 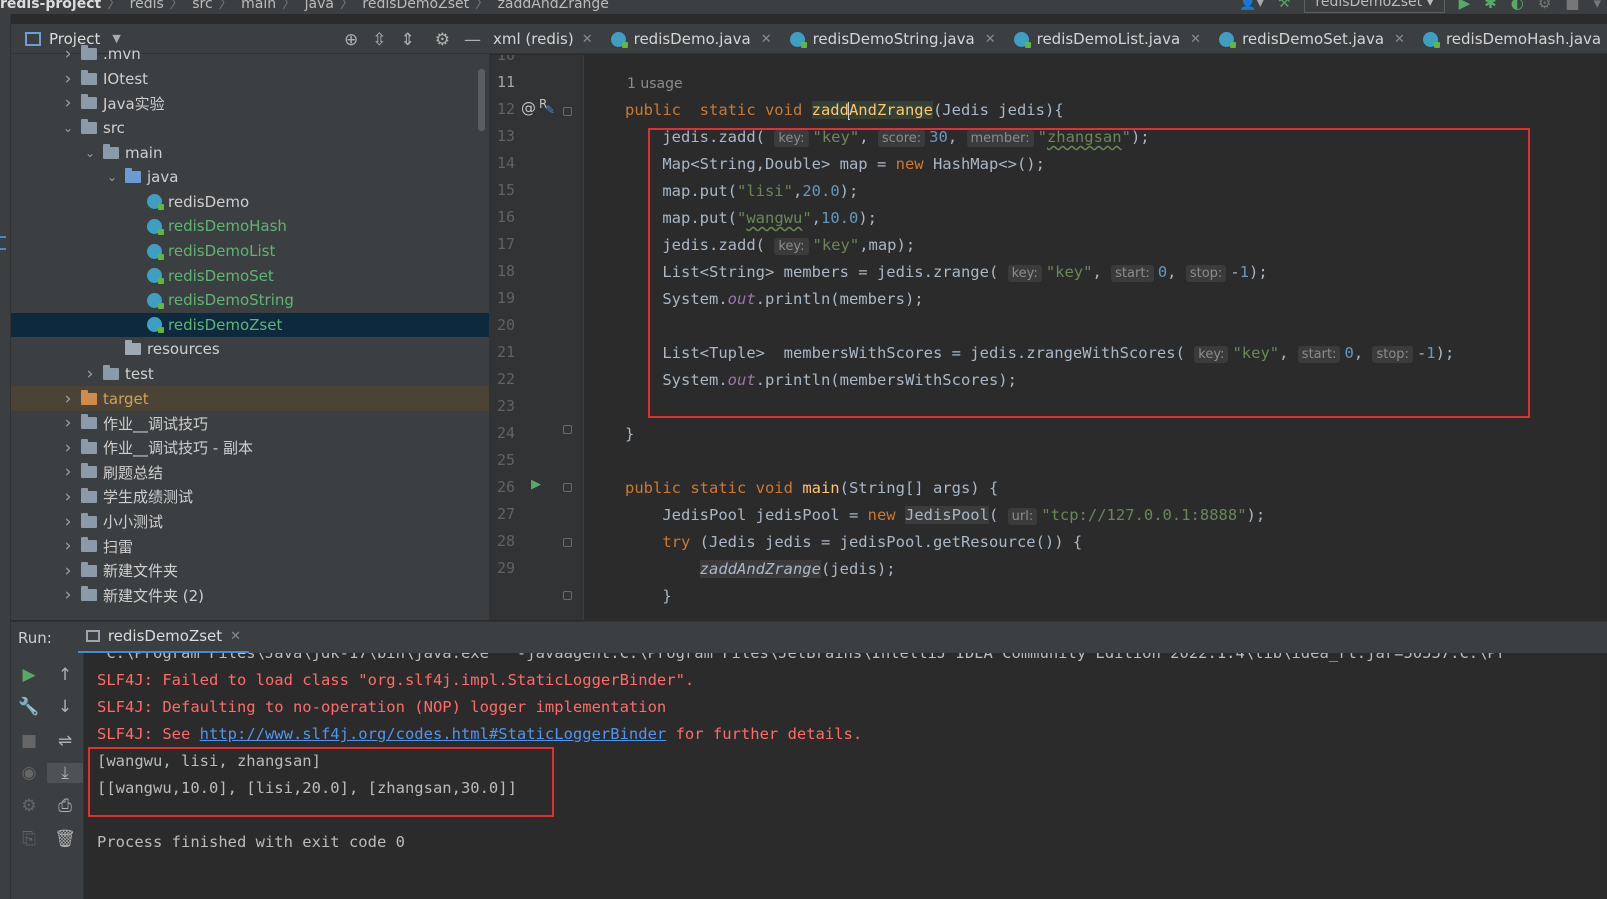 What do you see at coordinates (415, 6) in the screenshot?
I see `breadcrumb-item-class: redisDemoZset` at bounding box center [415, 6].